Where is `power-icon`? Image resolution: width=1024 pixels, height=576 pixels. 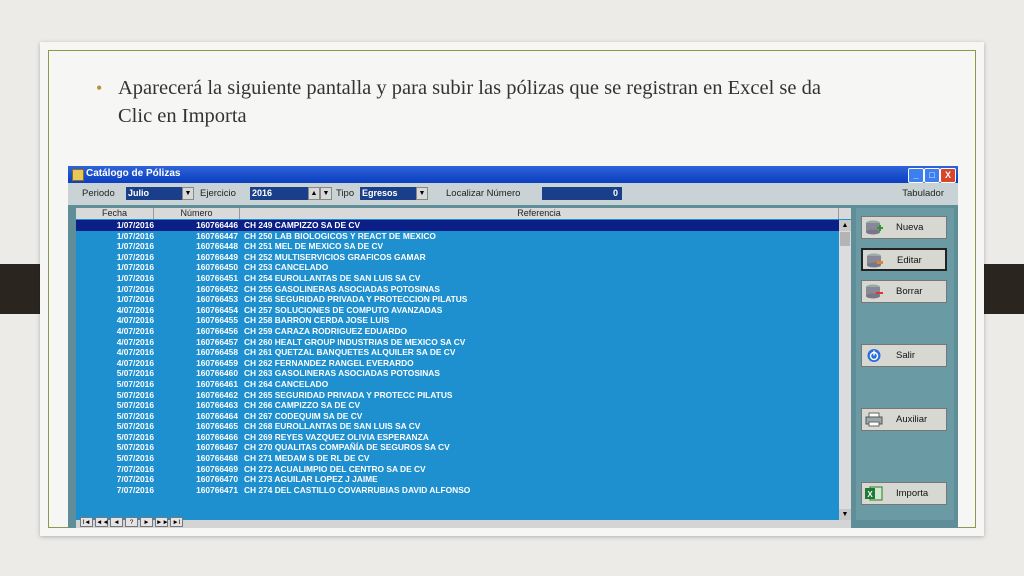 power-icon is located at coordinates (874, 355).